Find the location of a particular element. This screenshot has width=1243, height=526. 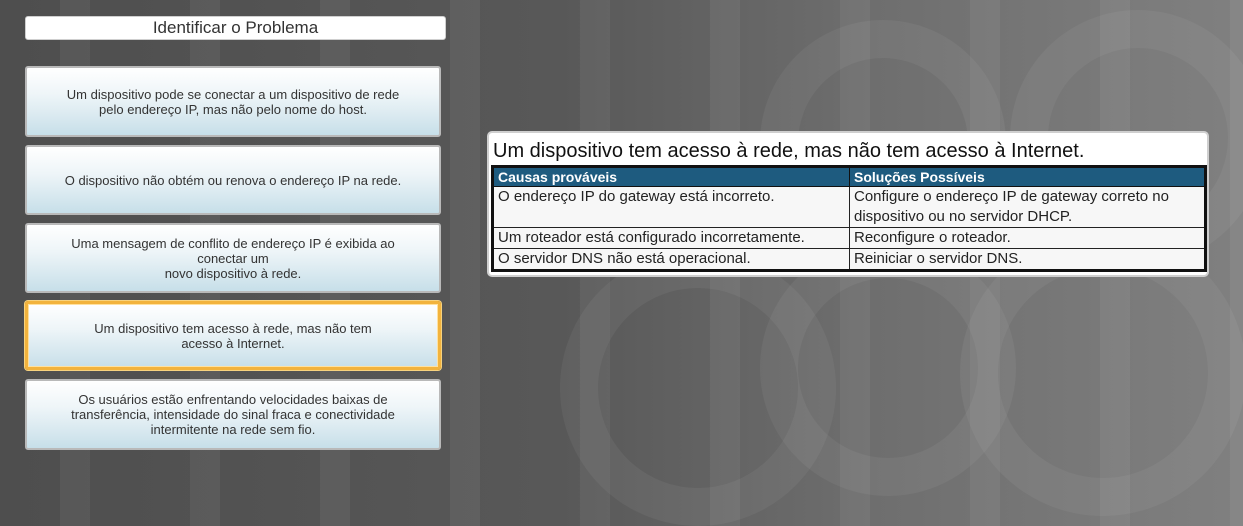

table-header-row: Causas prováveis Soluções Possíveis is located at coordinates (849, 176).